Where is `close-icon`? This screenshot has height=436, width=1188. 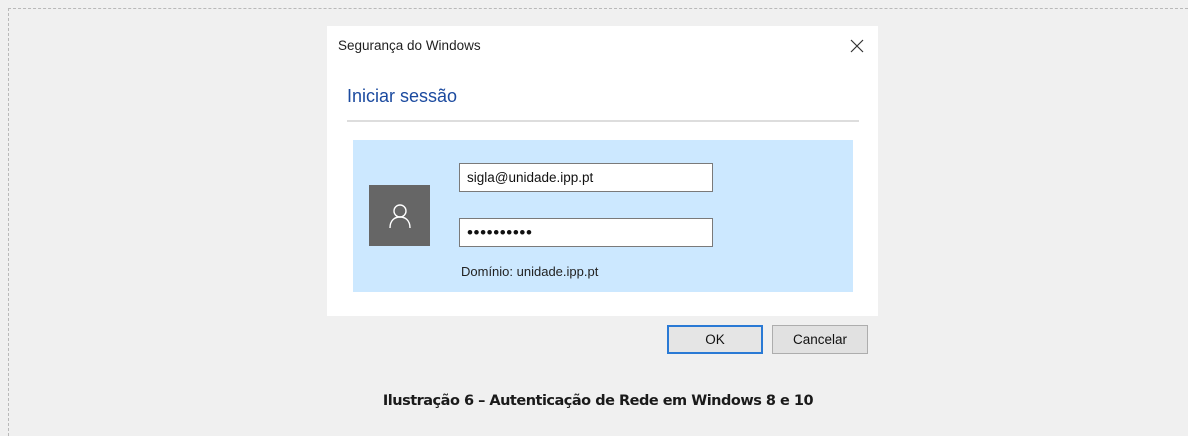
close-icon is located at coordinates (857, 46).